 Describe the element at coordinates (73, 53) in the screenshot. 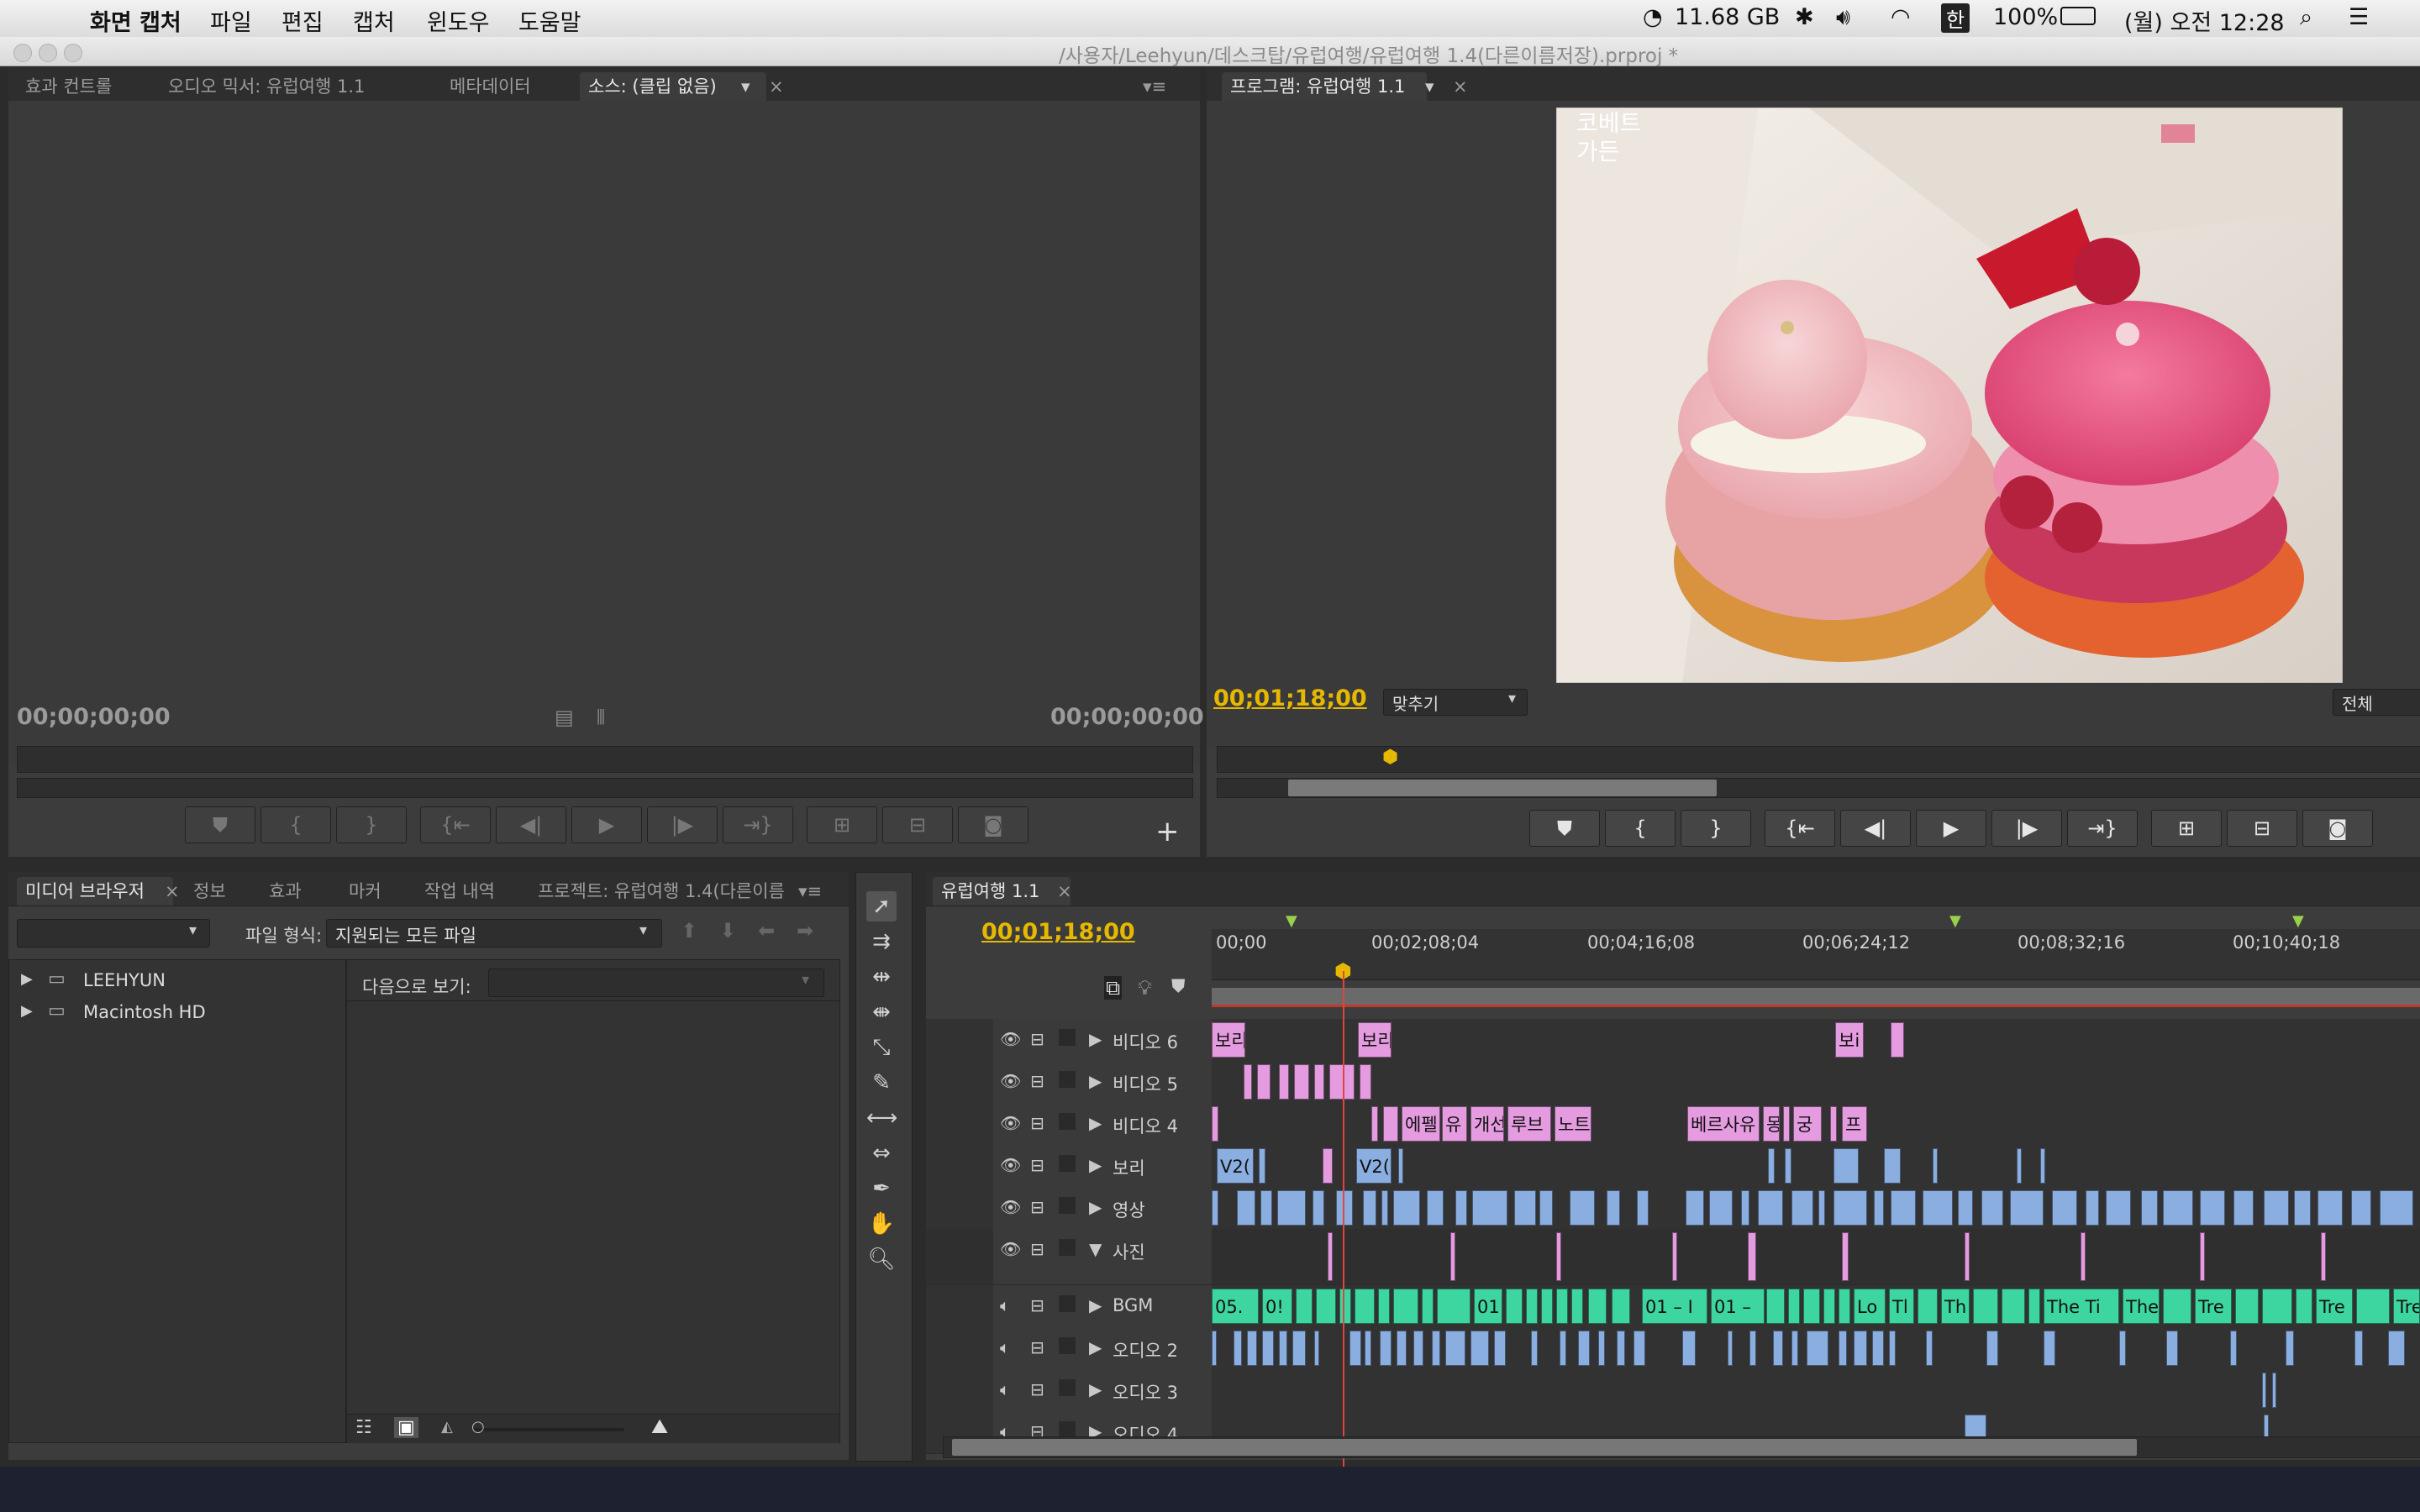

I see `zoom-window-button` at that location.